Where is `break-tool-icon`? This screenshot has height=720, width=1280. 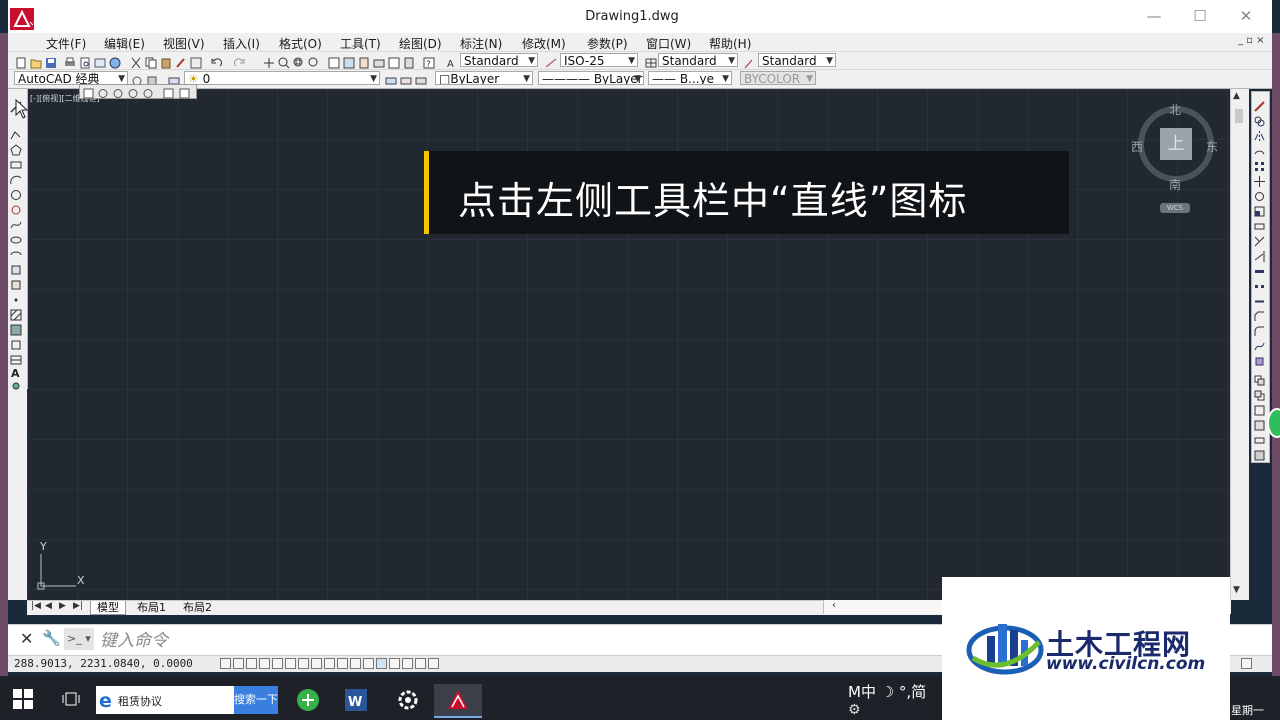 break-tool-icon is located at coordinates (1259, 282).